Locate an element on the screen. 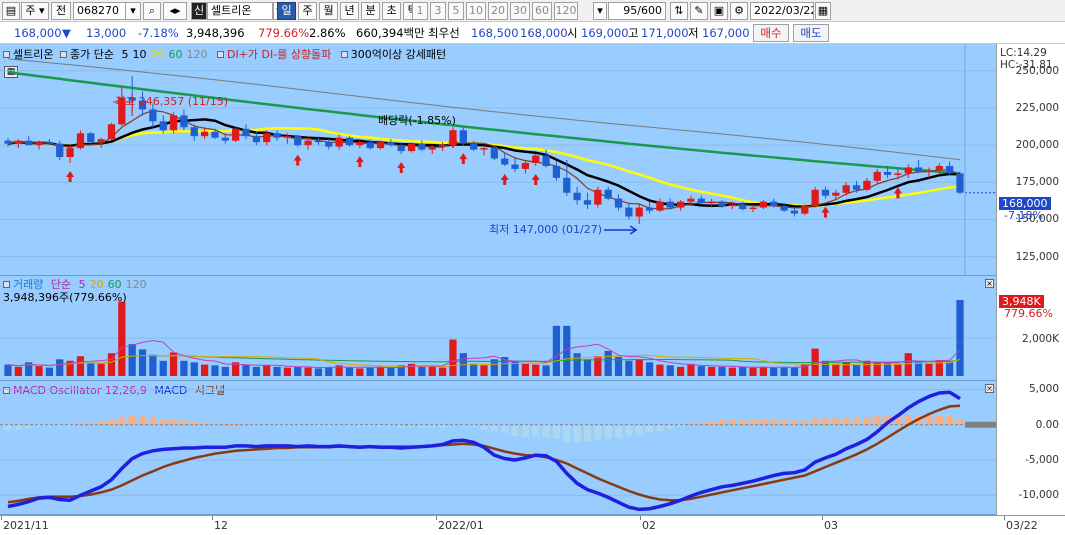 The width and height of the screenshot is (1065, 535). minute-button-2: 5 is located at coordinates (456, 11).